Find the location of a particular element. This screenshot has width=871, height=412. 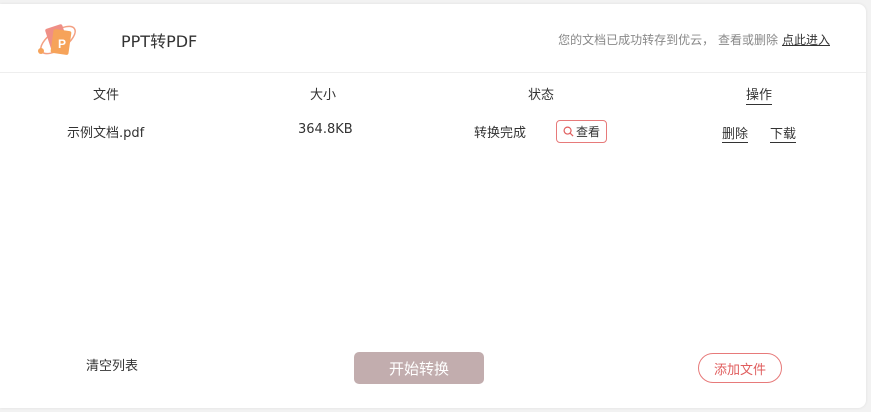

ppt-pdf-logo-icon: P is located at coordinates (57, 39).